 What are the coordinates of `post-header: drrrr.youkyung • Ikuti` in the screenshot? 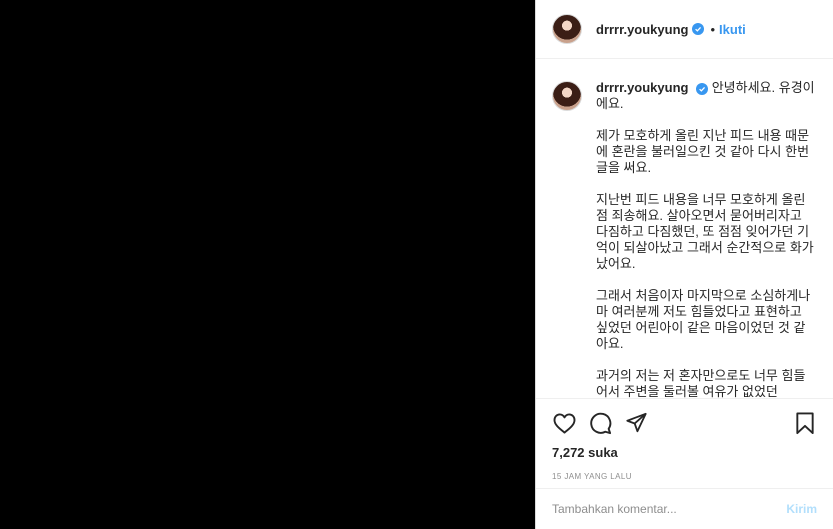 It's located at (684, 29).